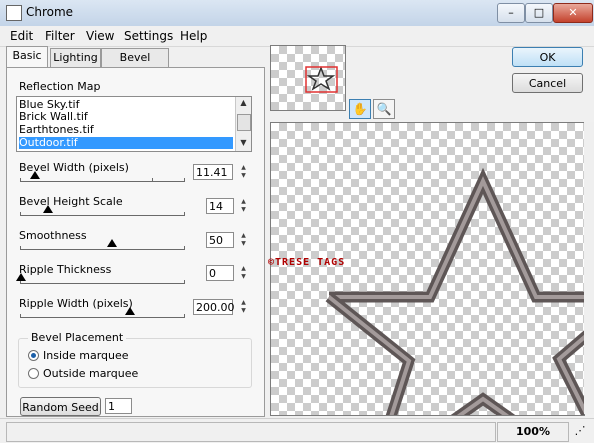 This screenshot has width=594, height=443. Describe the element at coordinates (547, 83) in the screenshot. I see `cancel-button: Cancel` at that location.